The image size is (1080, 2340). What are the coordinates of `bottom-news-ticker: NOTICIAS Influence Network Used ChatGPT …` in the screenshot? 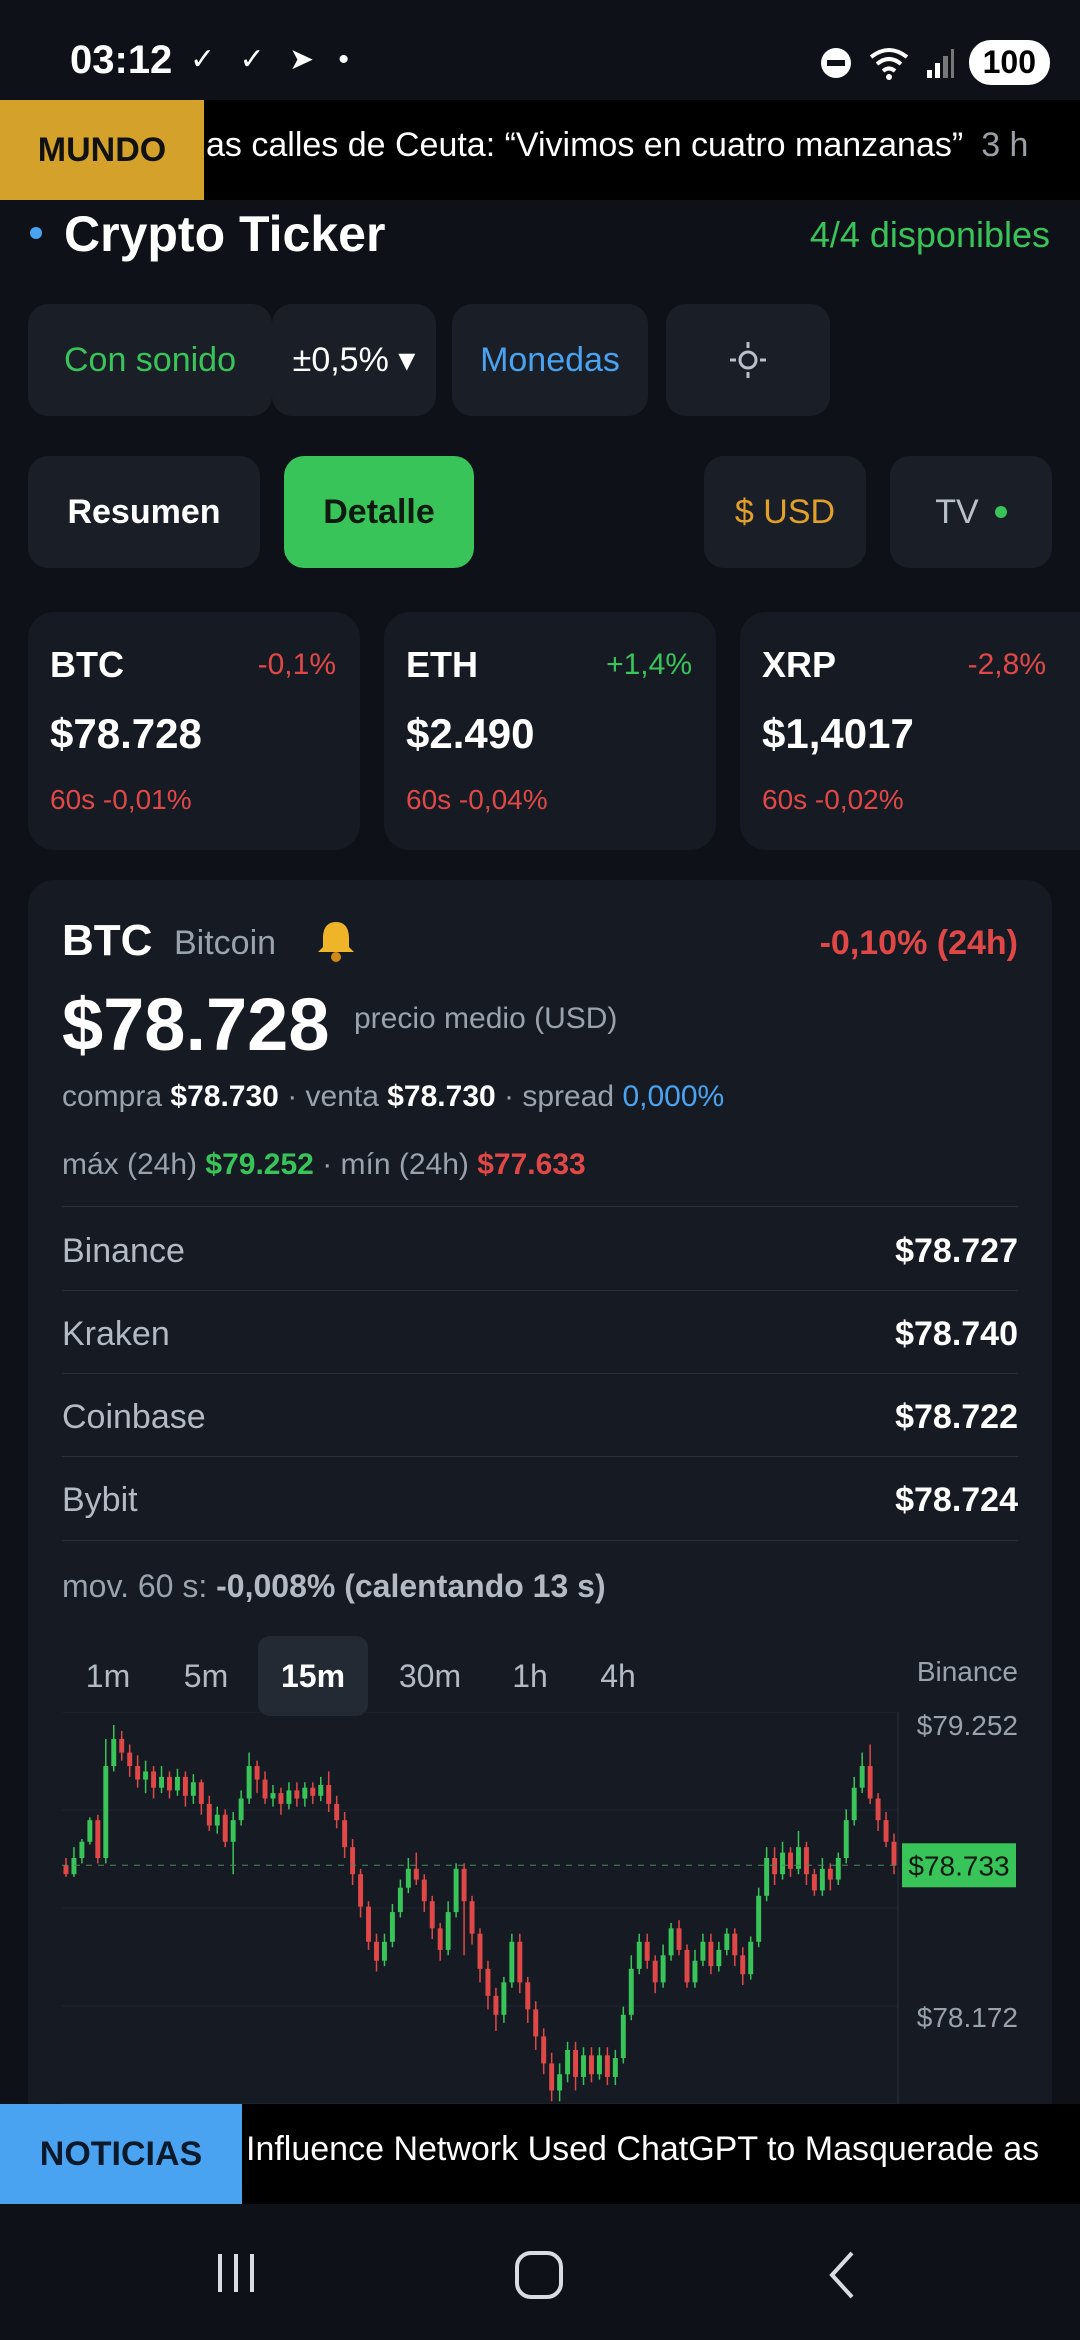 It's located at (540, 2154).